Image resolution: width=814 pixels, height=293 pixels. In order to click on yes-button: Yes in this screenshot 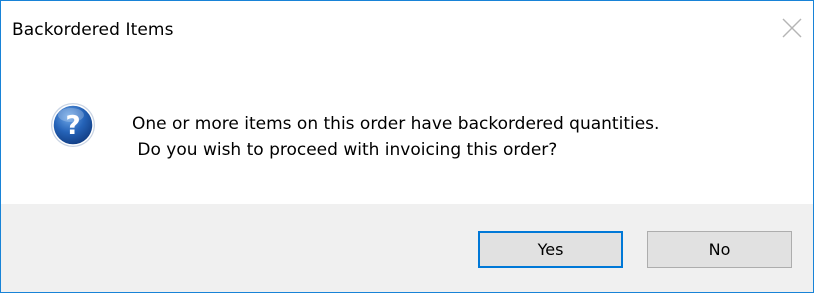, I will do `click(550, 249)`.